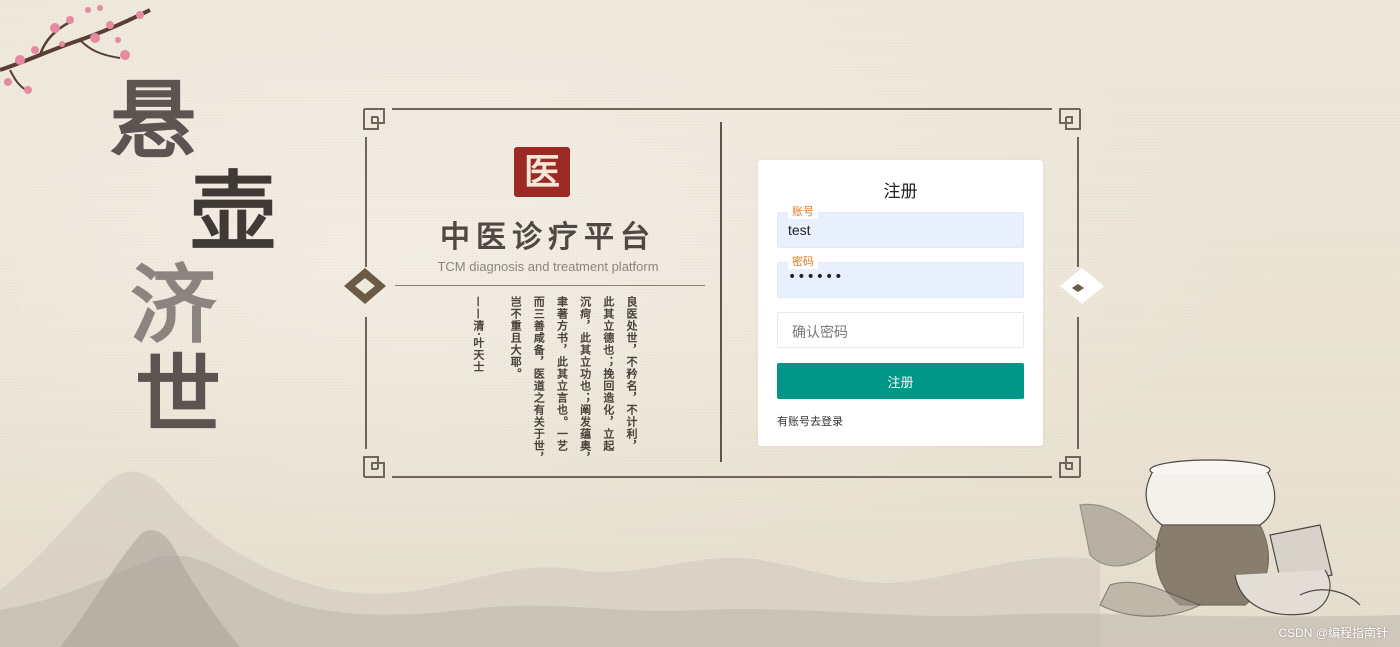 This screenshot has width=1400, height=647. I want to click on go-login-link: 有账号去登录, so click(810, 421).